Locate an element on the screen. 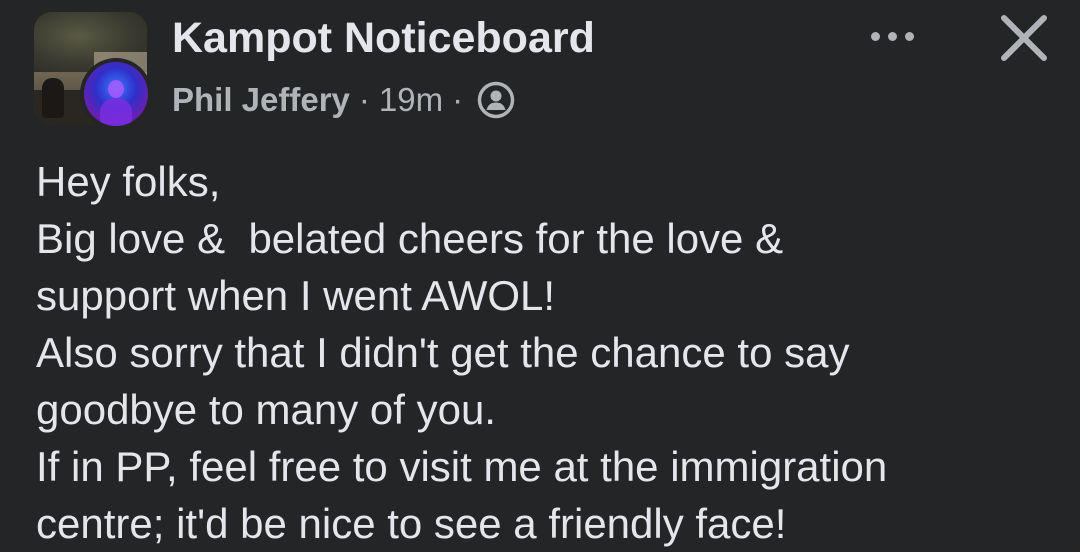  audience-icon-svg is located at coordinates (496, 100).